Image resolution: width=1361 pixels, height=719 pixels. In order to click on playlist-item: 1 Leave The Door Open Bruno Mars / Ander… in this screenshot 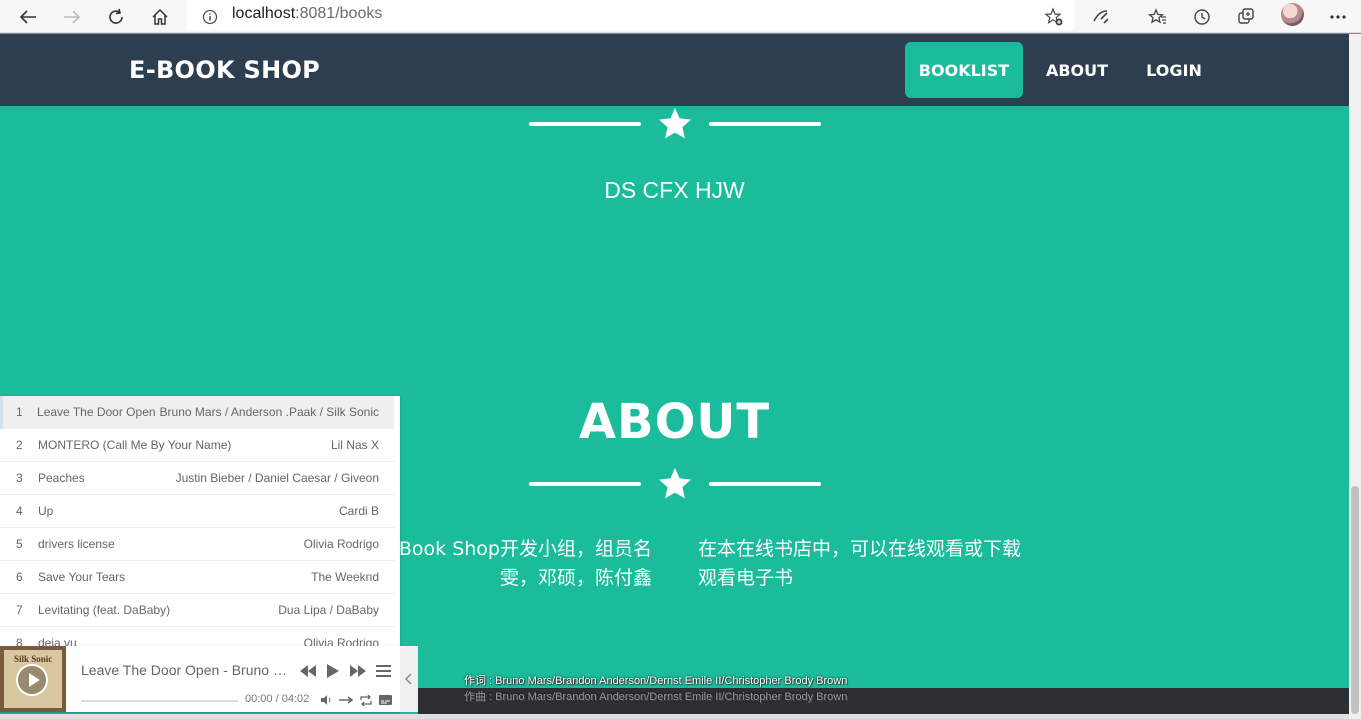, I will do `click(197, 412)`.